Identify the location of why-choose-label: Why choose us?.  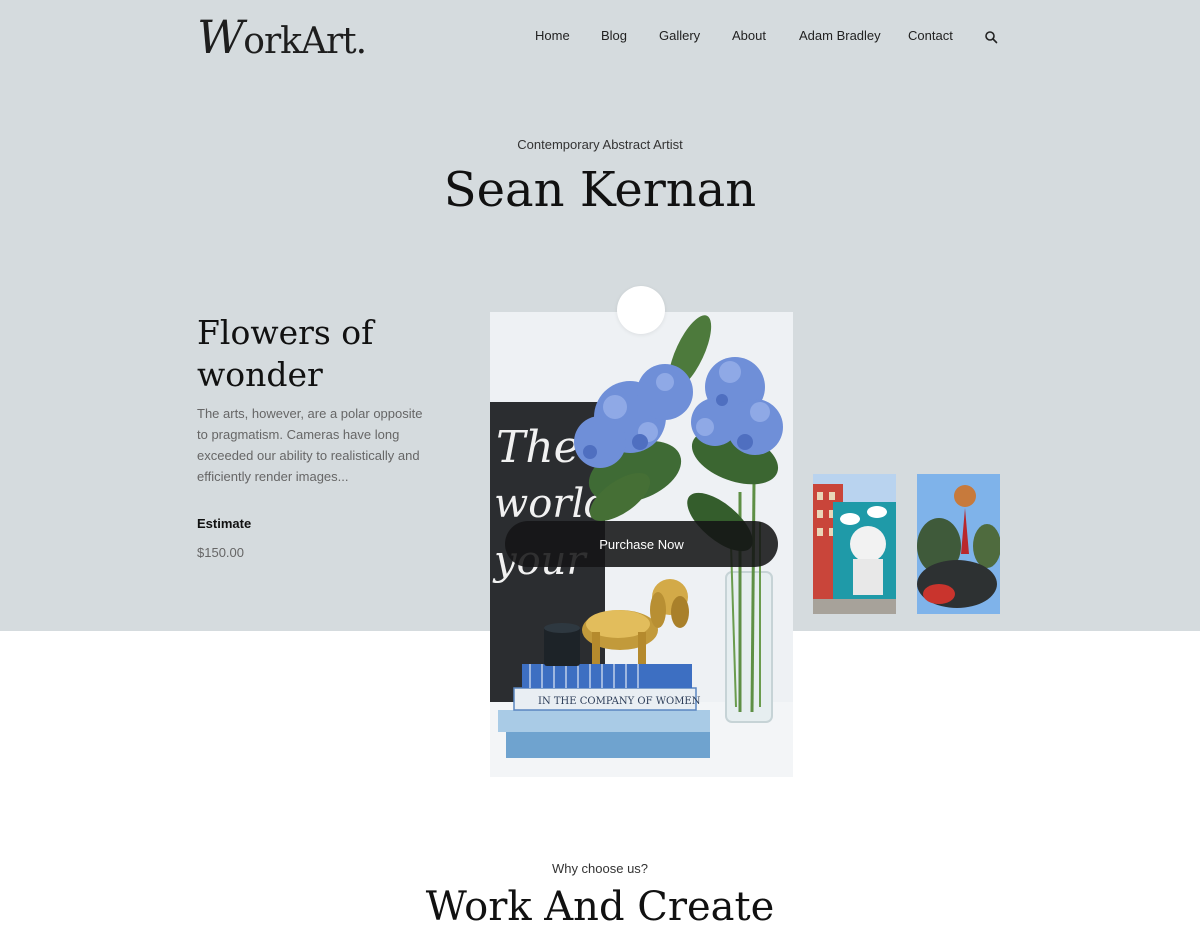
(600, 868).